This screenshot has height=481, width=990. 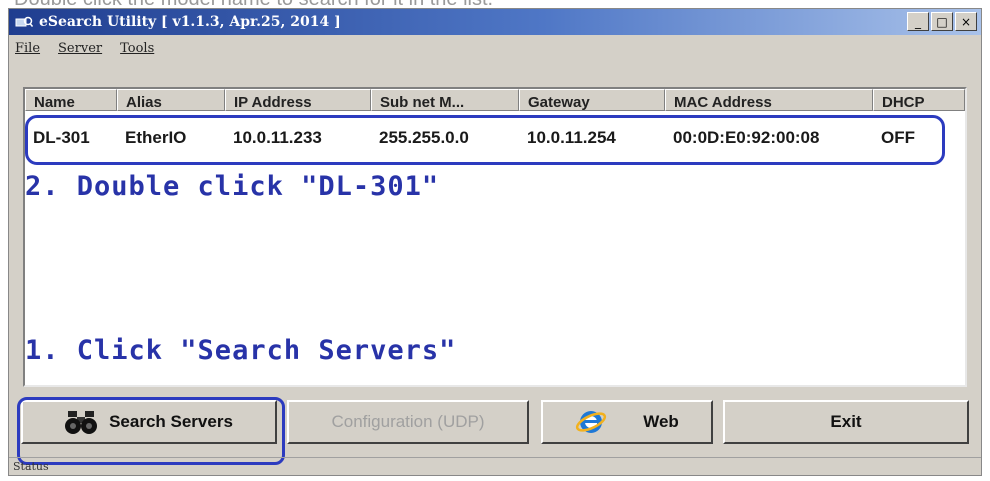 I want to click on column-header-name: Name, so click(x=71, y=100).